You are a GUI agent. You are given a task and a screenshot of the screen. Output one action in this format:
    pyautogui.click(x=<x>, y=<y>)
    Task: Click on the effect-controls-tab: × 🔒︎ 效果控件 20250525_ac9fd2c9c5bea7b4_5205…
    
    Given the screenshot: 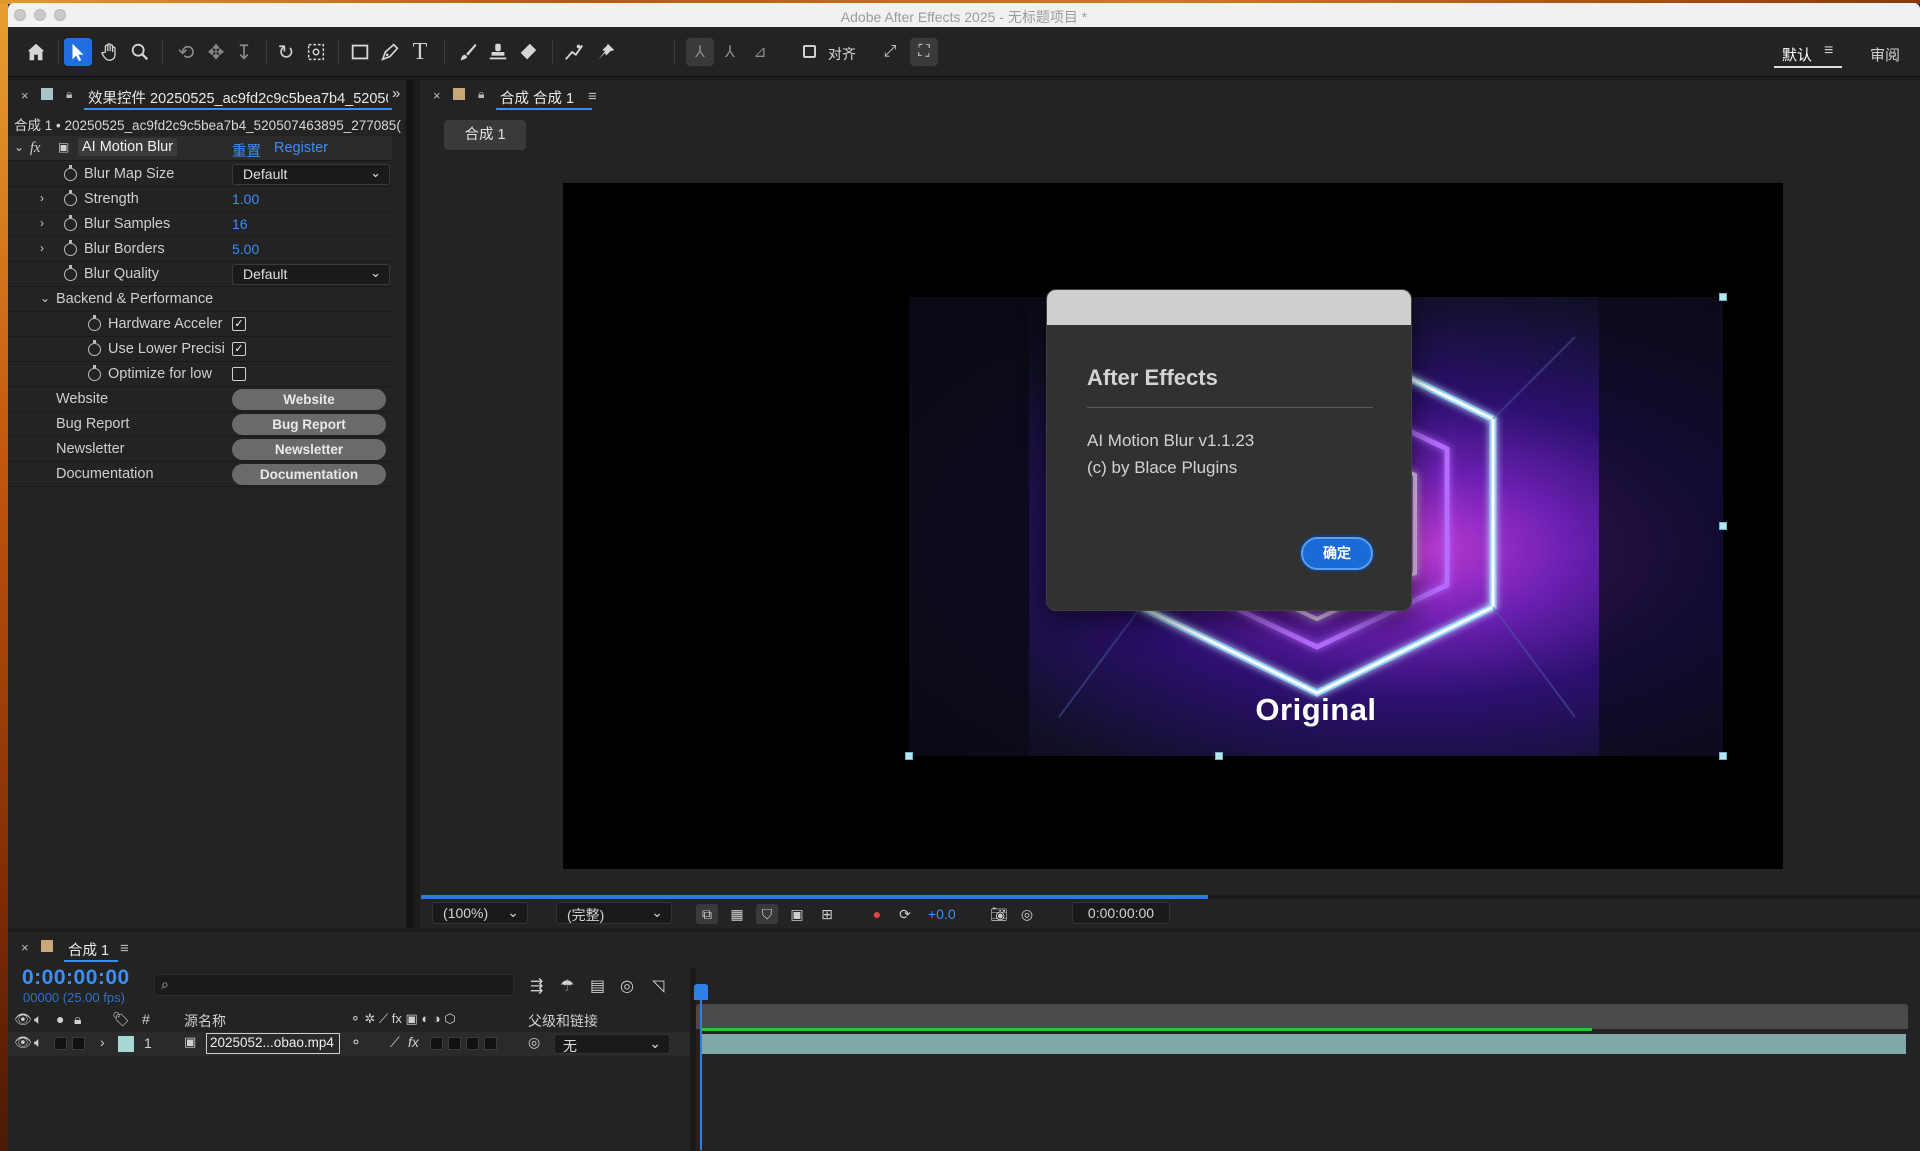 What is the action you would take?
    pyautogui.click(x=211, y=95)
    